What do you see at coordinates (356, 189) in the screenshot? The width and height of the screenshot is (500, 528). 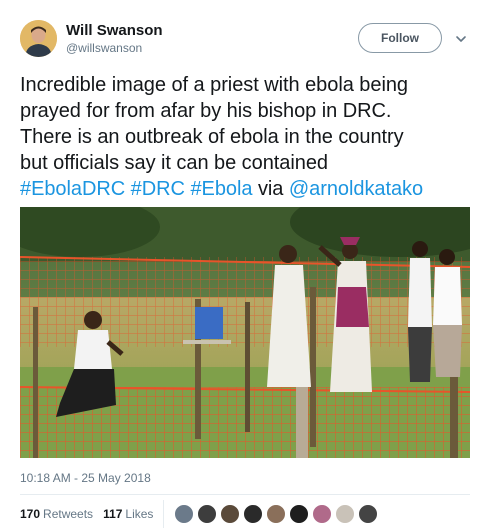 I see `mention-link: @arnoldkatako` at bounding box center [356, 189].